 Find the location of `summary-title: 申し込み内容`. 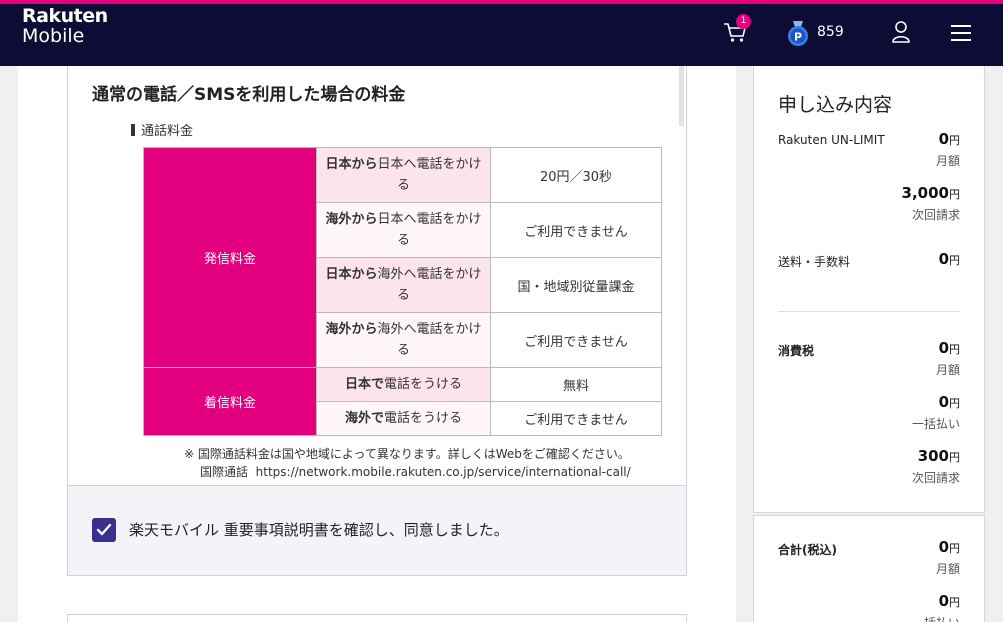

summary-title: 申し込み内容 is located at coordinates (835, 105).